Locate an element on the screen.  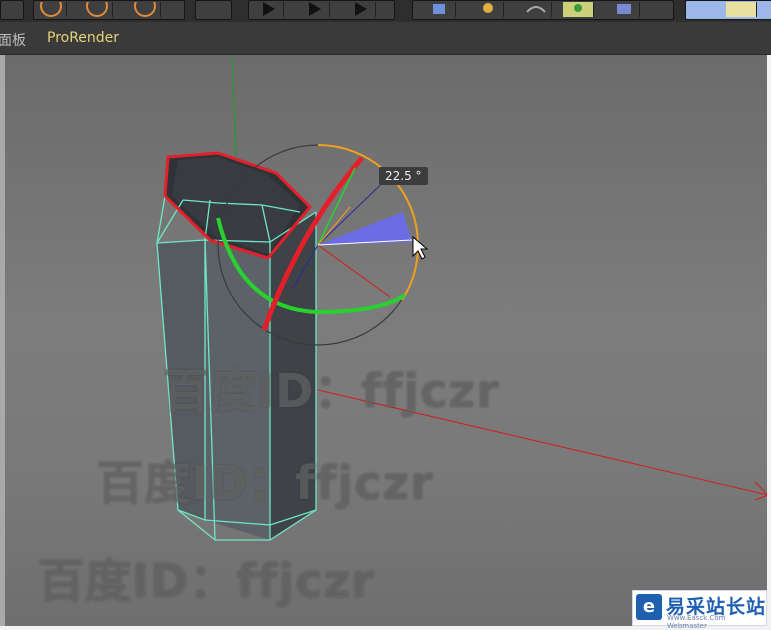
viewport-bottom-border is located at coordinates (385, 628).